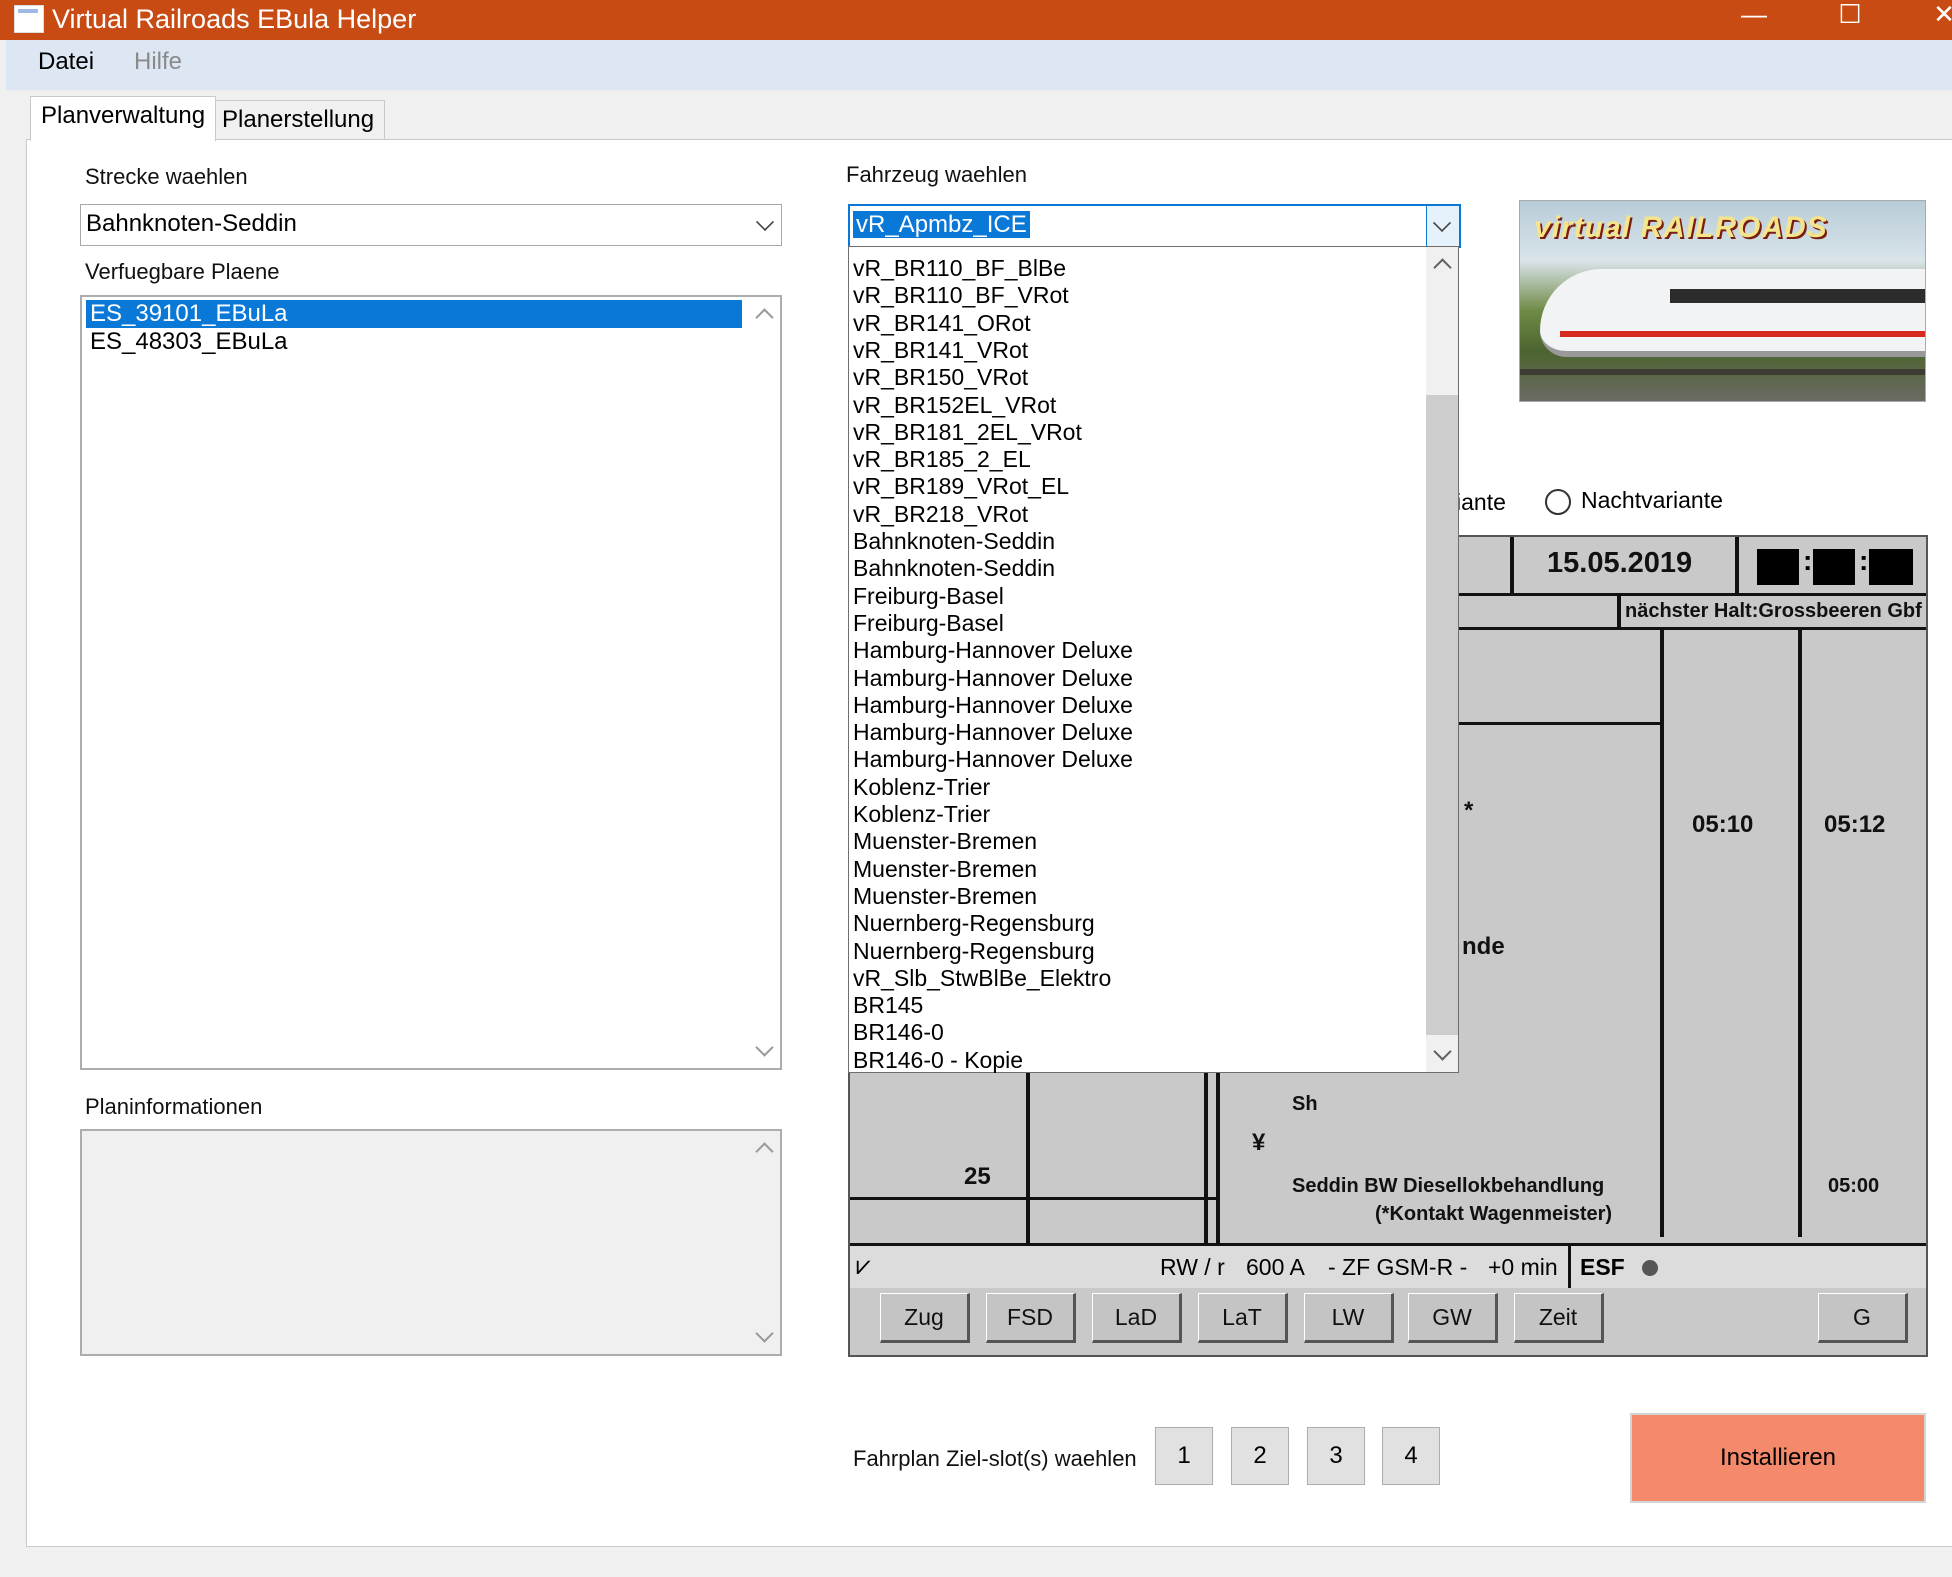 This screenshot has width=1952, height=1577. I want to click on train-windows, so click(1797, 296).